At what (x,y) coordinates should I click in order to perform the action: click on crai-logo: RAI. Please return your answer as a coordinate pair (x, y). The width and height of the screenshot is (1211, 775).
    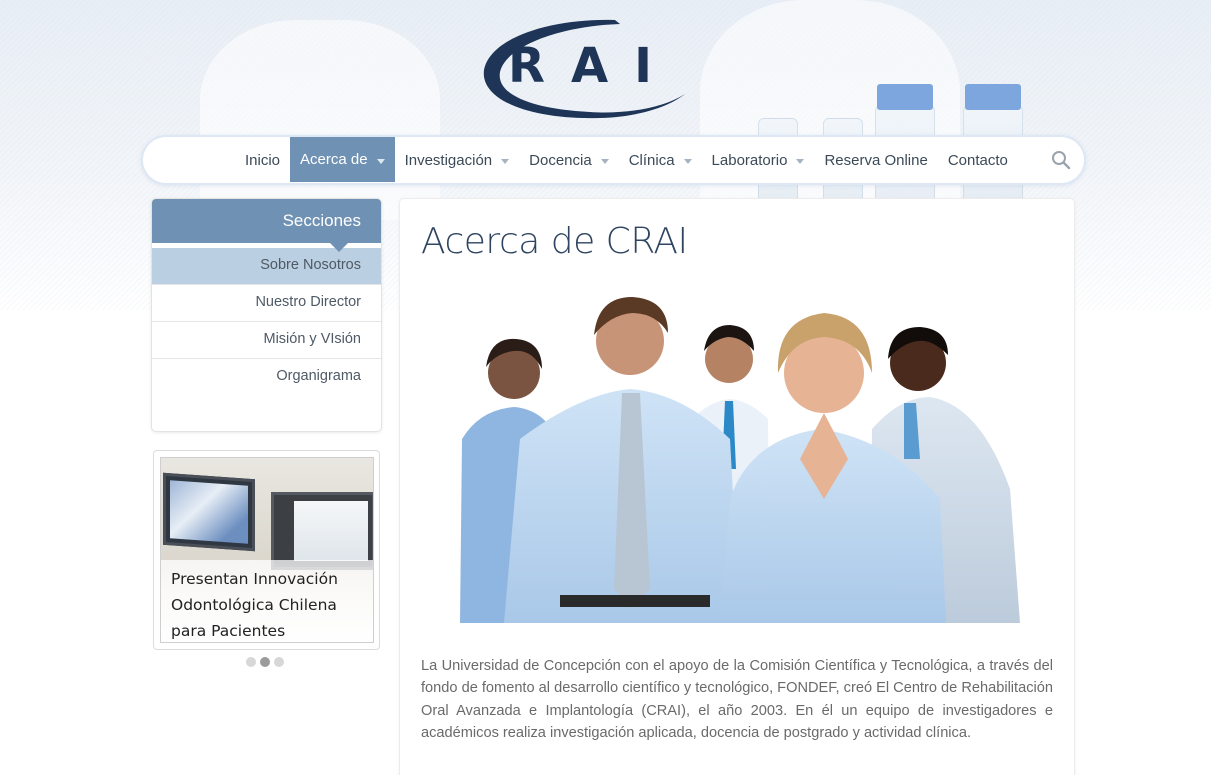
    Looking at the image, I should click on (615, 69).